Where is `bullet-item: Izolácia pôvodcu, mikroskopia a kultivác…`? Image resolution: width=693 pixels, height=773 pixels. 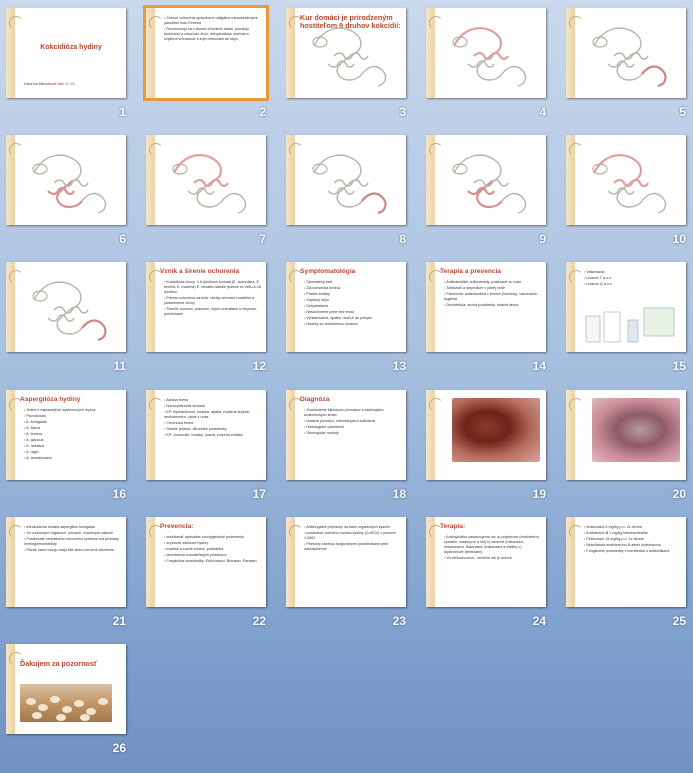 bullet-item: Izolácia pôvodcu, mikroskopia a kultivác… is located at coordinates (353, 421).